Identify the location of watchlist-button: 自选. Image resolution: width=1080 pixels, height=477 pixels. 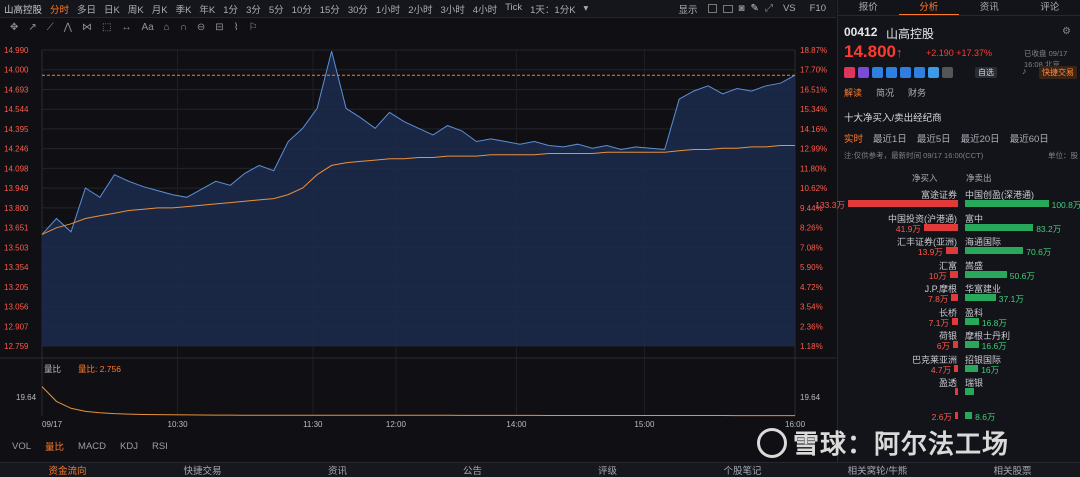
(986, 72).